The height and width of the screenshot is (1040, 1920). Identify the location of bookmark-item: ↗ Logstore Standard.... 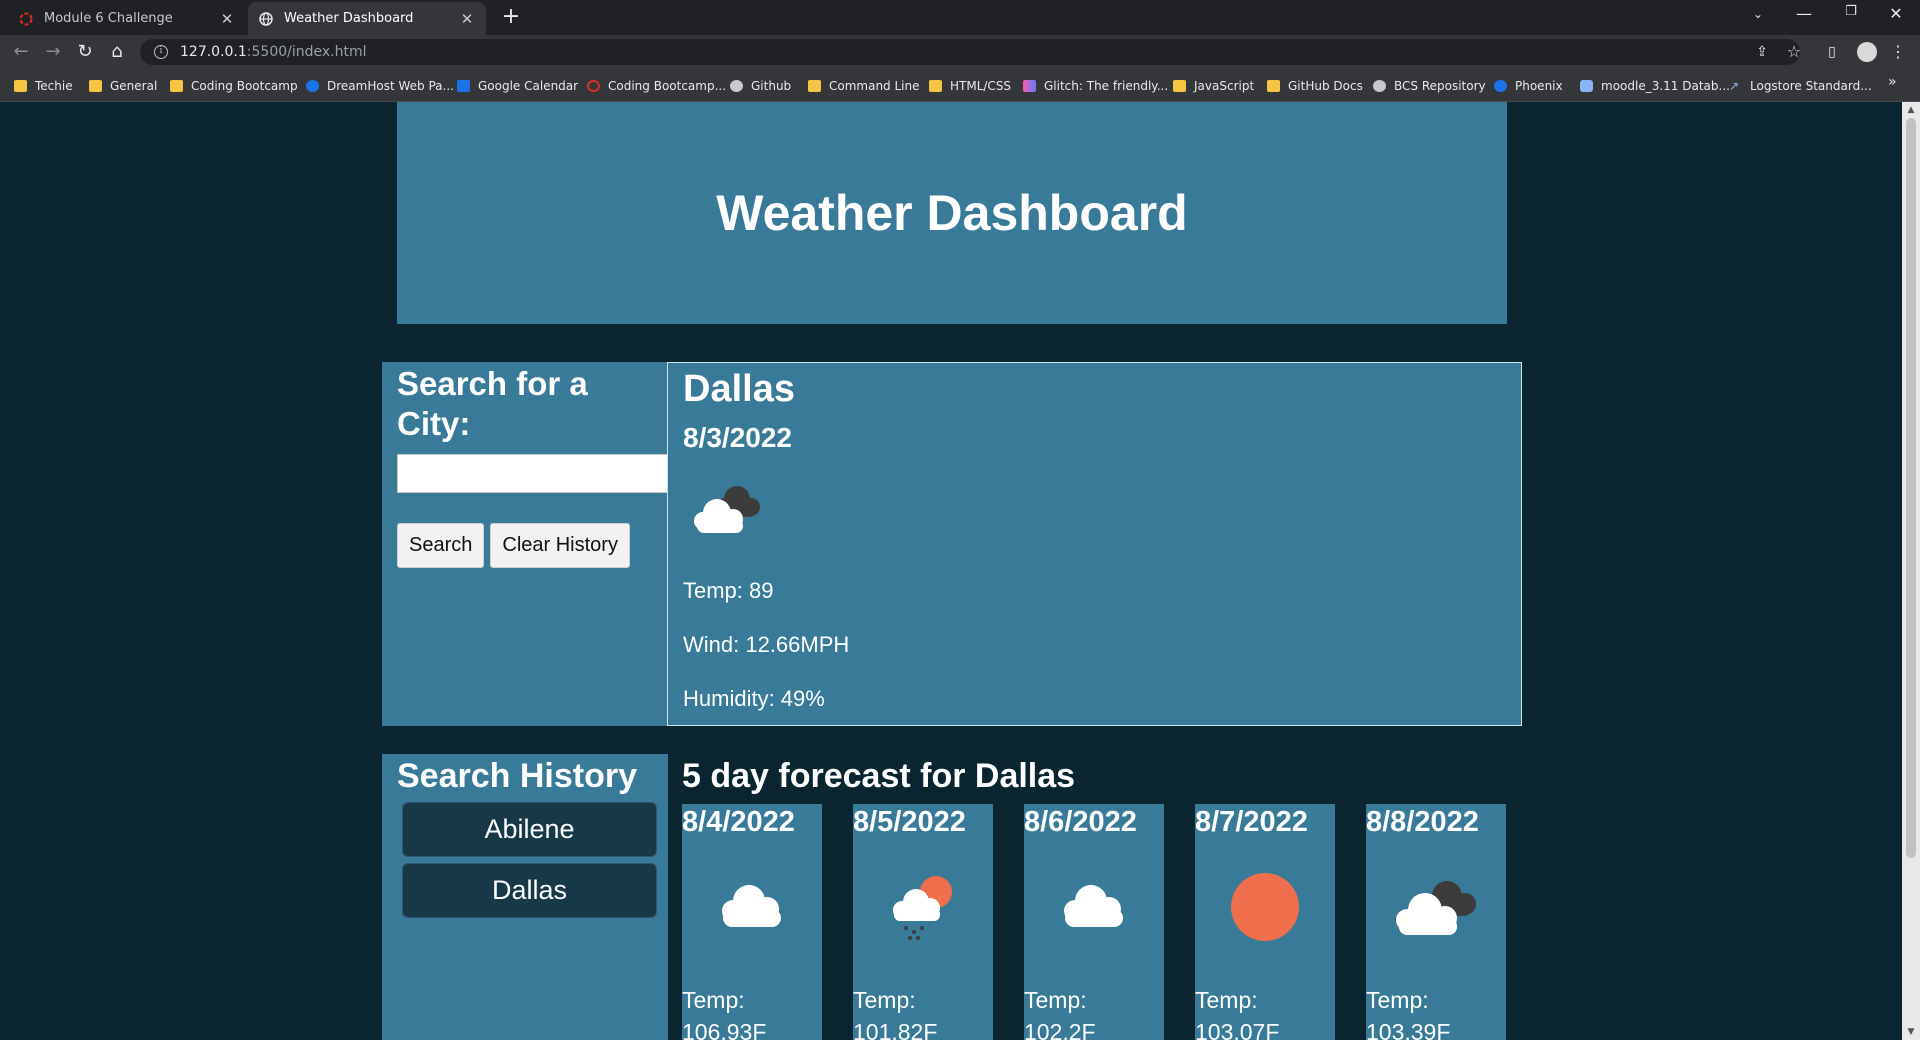
(1800, 86).